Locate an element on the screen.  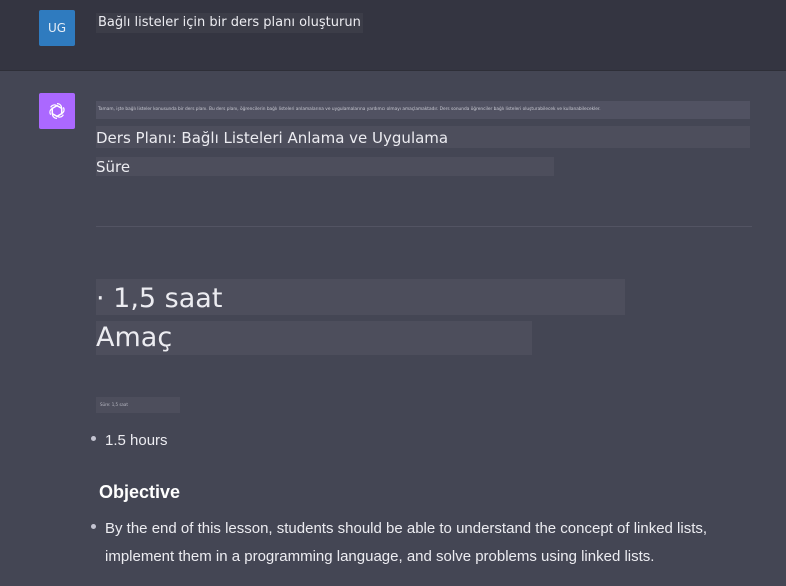
duration-bullet-text: 1.5 hours is located at coordinates (136, 440).